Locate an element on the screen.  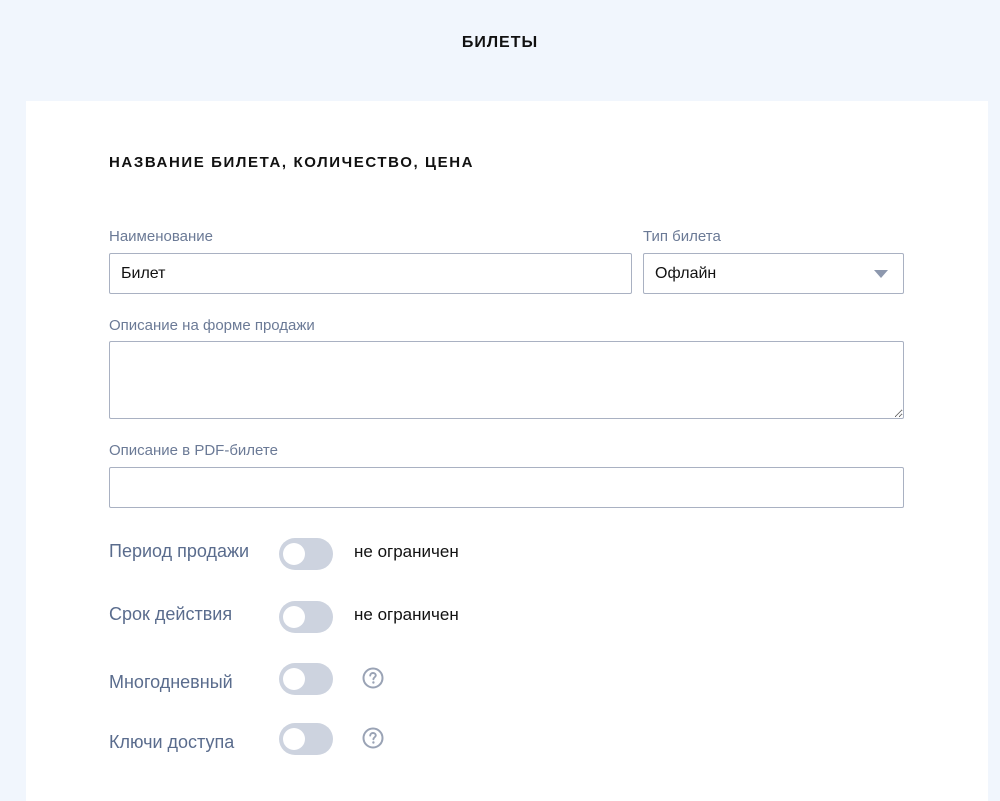
sale-period-toggle is located at coordinates (306, 554).